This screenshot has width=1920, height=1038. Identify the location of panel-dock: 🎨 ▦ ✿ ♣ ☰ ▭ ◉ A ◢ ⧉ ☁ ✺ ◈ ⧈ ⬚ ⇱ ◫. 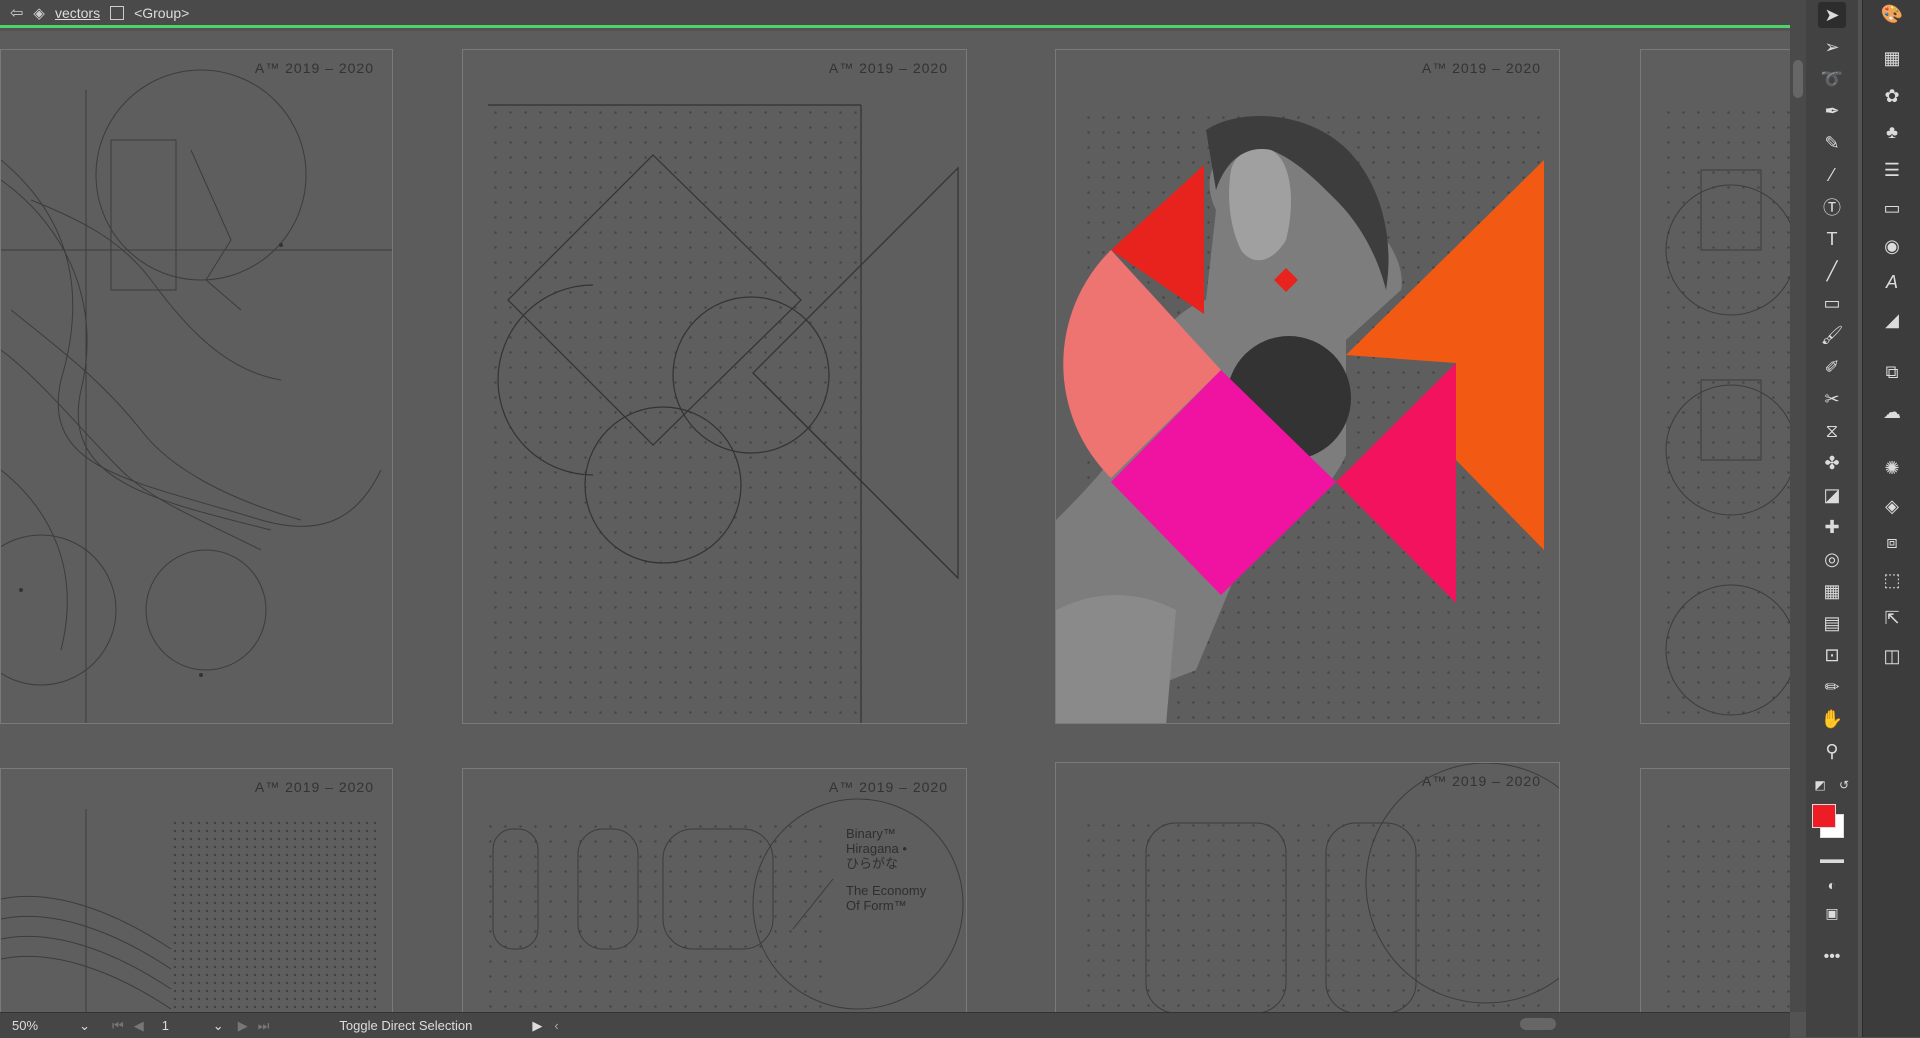
(1891, 518).